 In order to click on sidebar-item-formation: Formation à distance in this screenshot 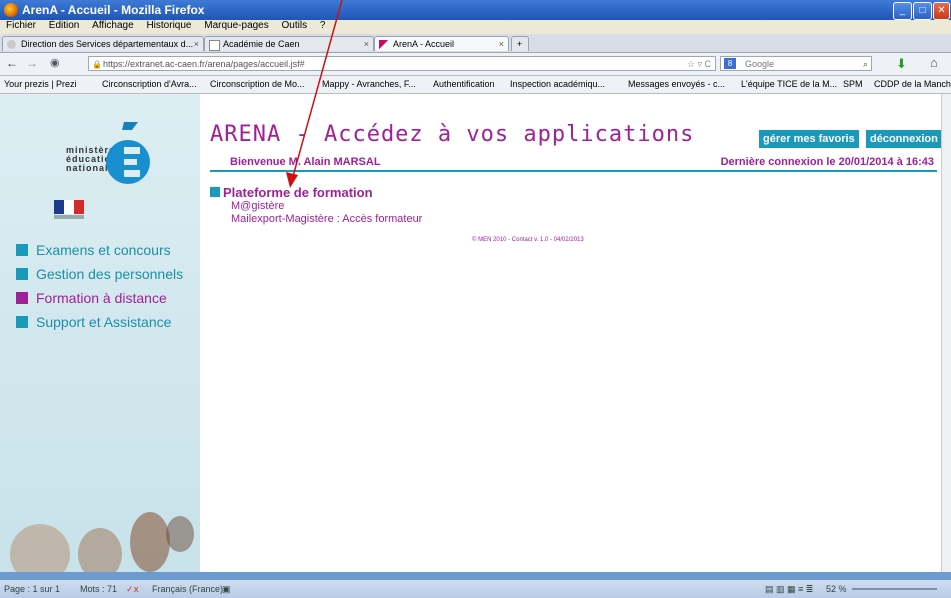, I will do `click(91, 298)`.